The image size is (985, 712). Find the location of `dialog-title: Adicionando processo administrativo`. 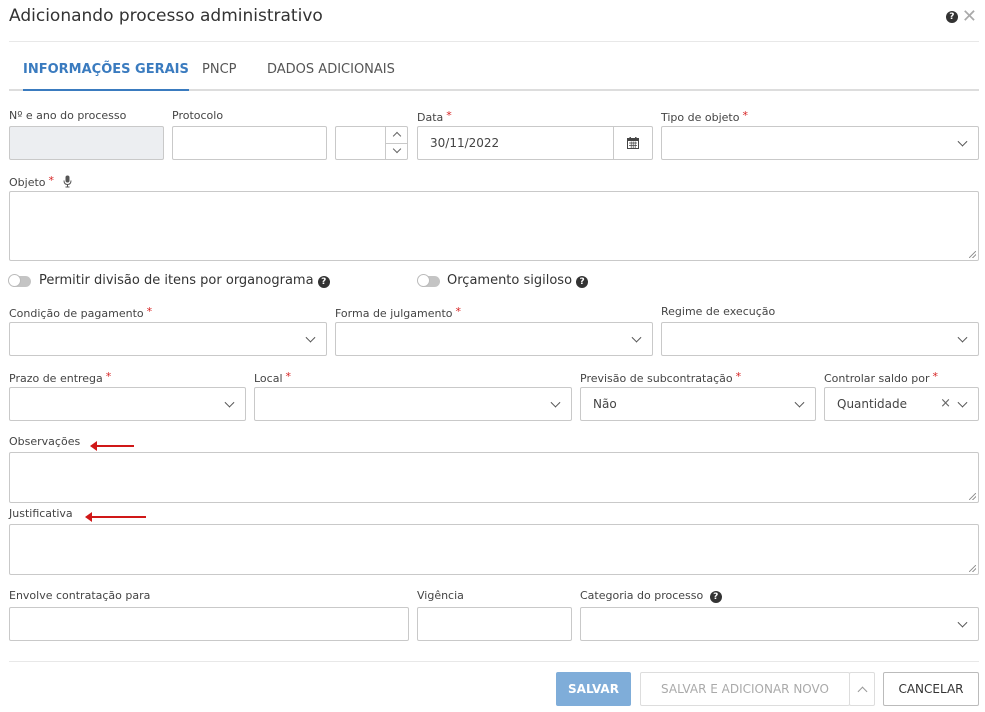

dialog-title: Adicionando processo administrativo is located at coordinates (166, 16).